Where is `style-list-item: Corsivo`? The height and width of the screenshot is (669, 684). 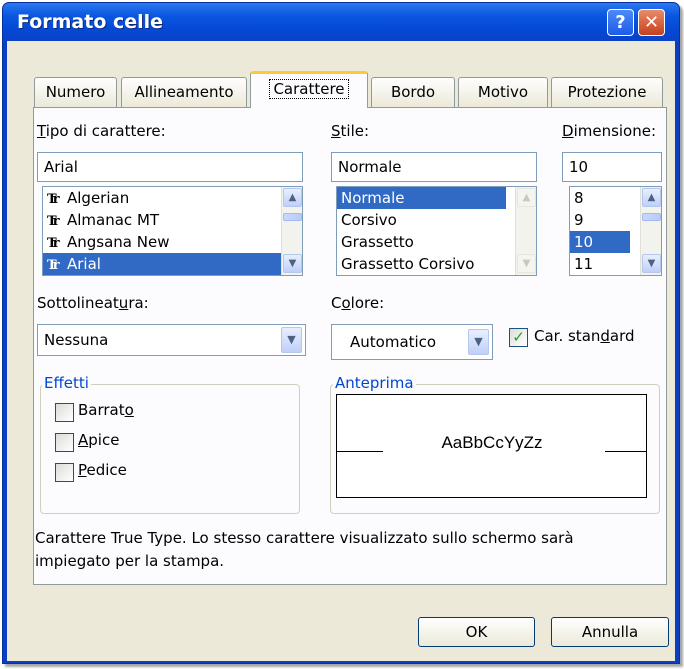 style-list-item: Corsivo is located at coordinates (436, 220).